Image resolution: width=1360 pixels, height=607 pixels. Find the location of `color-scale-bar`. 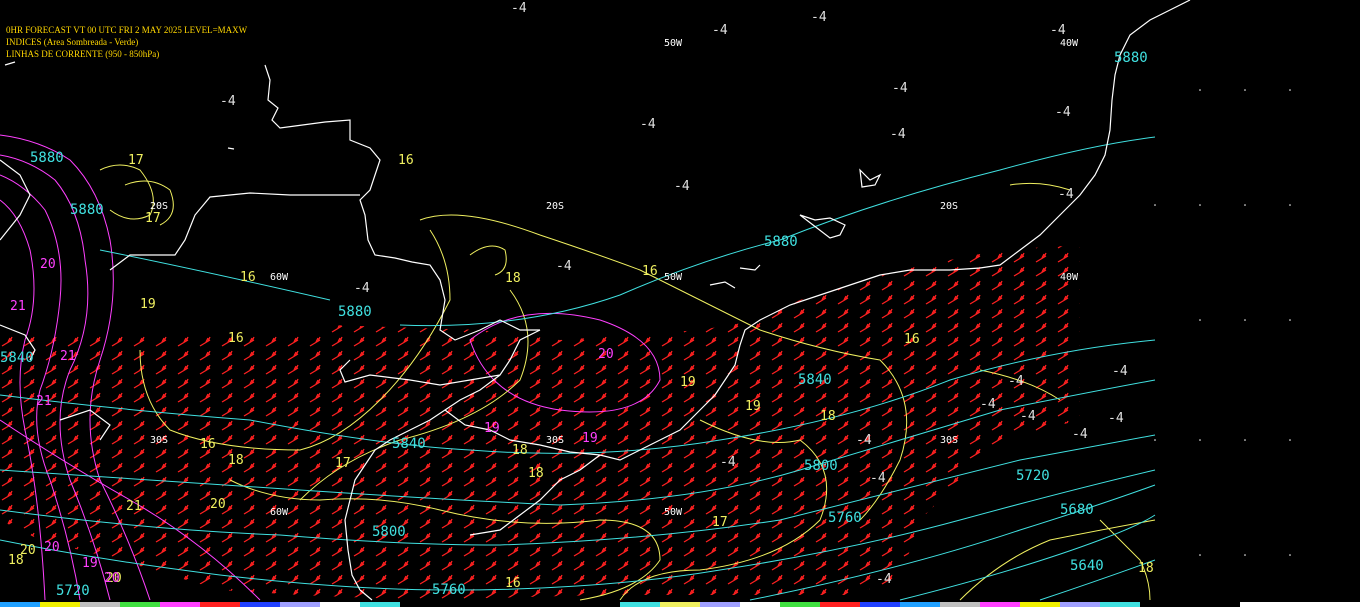

color-scale-bar is located at coordinates (680, 604).